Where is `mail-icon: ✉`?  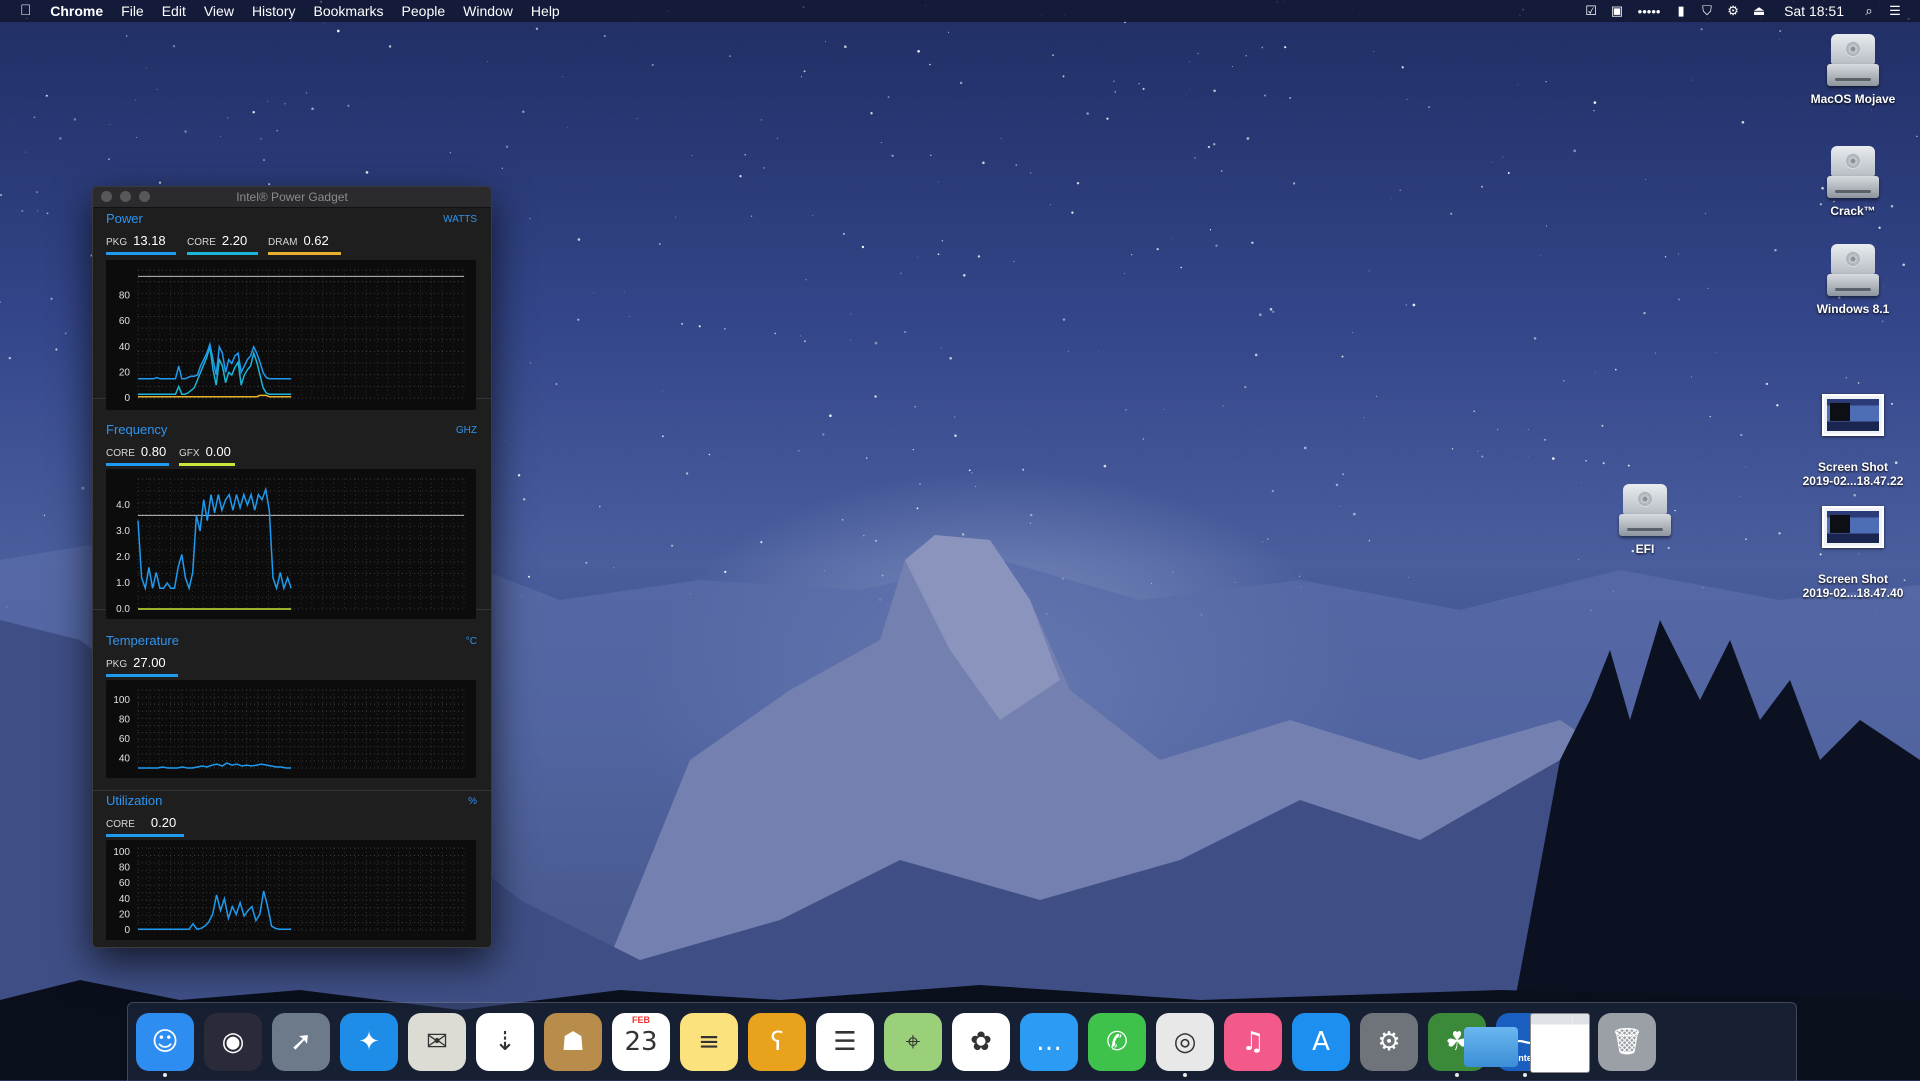
mail-icon: ✉ is located at coordinates (437, 1042).